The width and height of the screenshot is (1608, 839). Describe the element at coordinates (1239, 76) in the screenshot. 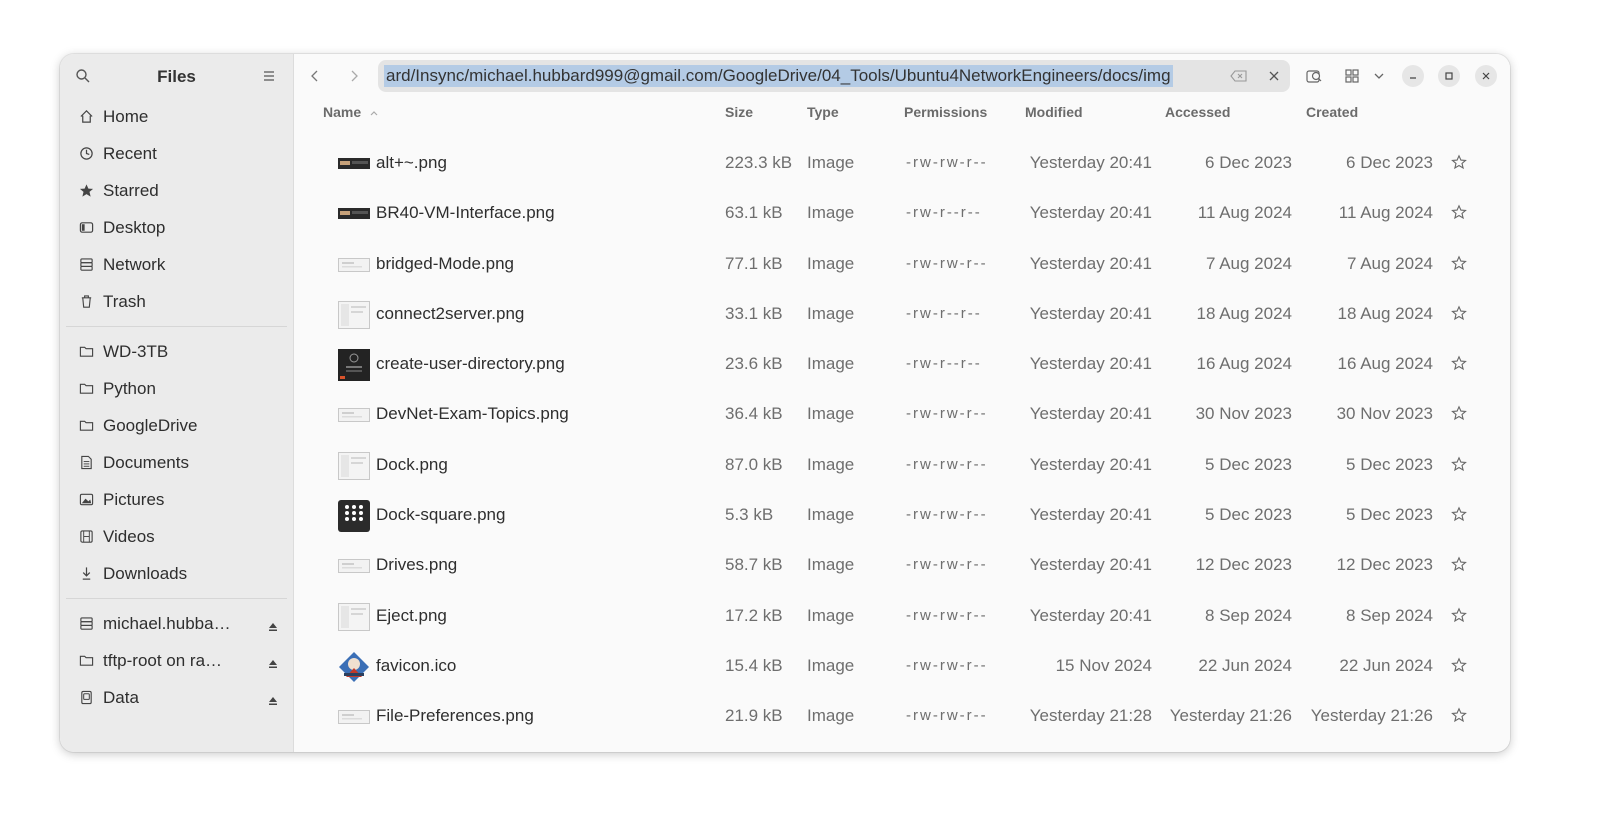

I see `clear-text-icon` at that location.